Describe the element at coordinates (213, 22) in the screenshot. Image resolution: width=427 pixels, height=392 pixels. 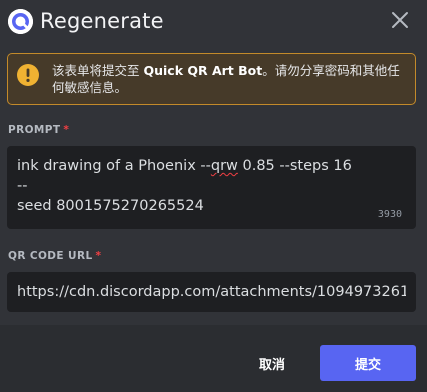
I see `modal-header: Regenerate` at that location.